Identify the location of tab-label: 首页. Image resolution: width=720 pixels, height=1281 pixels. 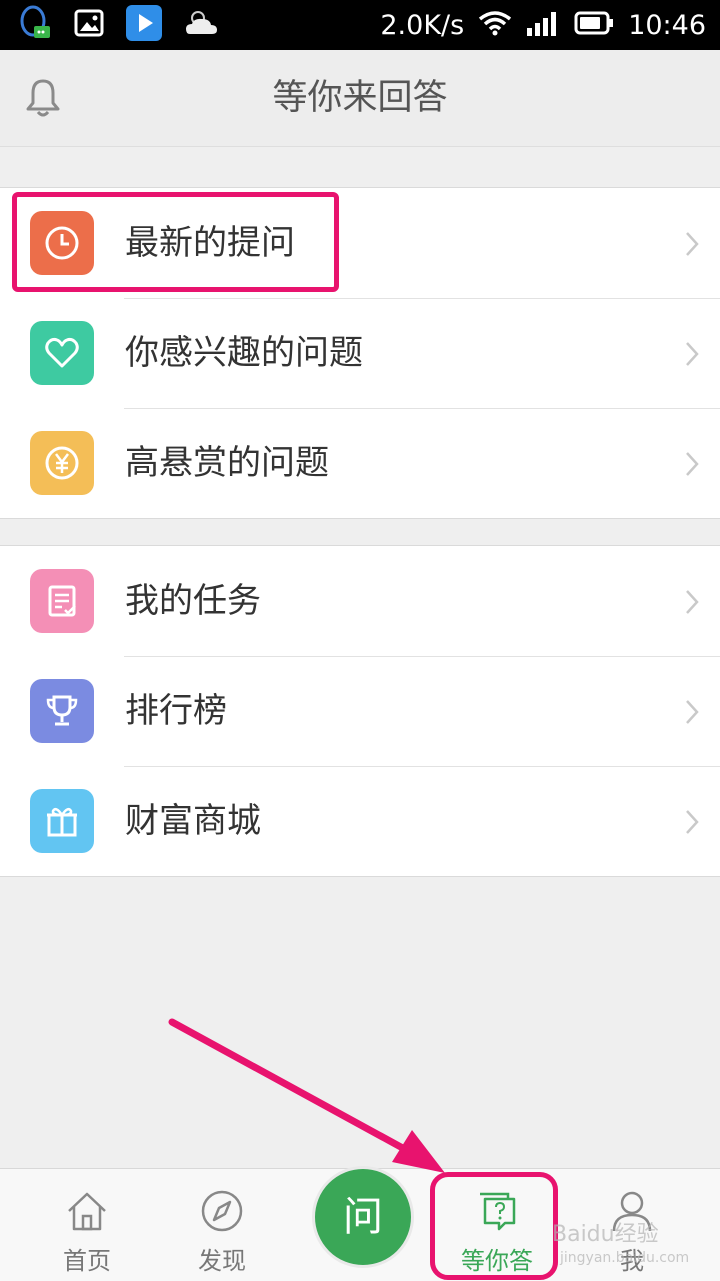
(87, 1261).